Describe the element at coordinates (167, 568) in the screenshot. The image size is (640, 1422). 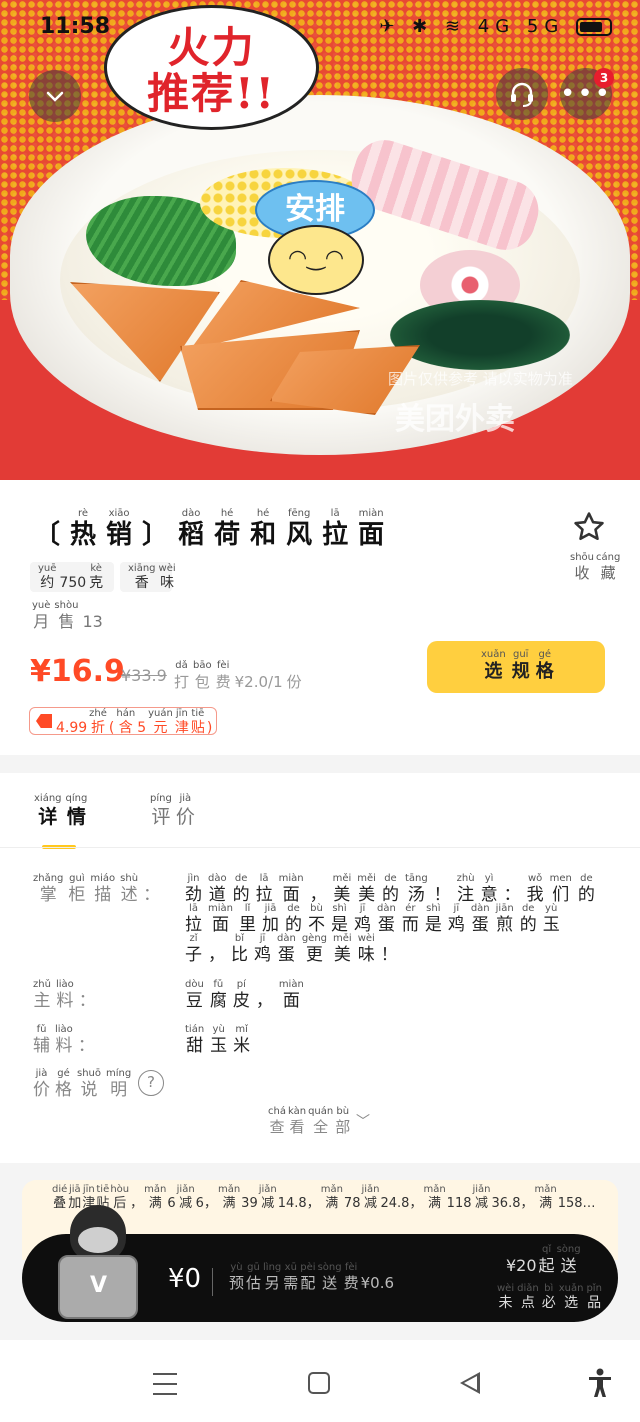
I see `pinyin: wèi` at that location.